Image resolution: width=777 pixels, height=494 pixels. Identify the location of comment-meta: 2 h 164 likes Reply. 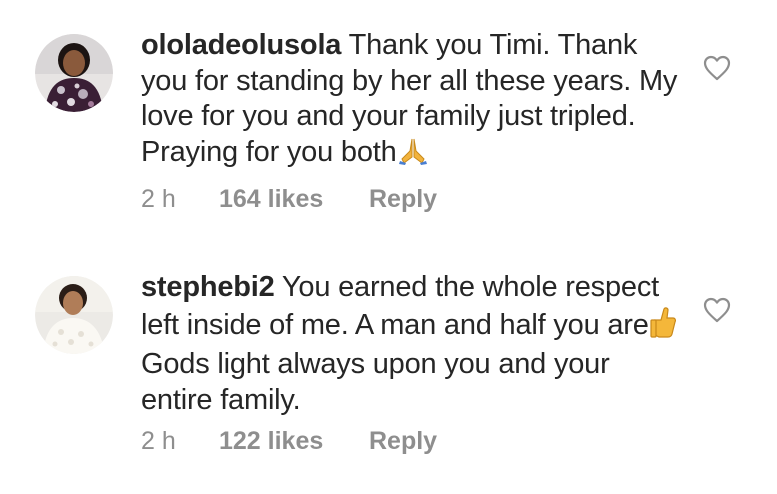
(289, 199).